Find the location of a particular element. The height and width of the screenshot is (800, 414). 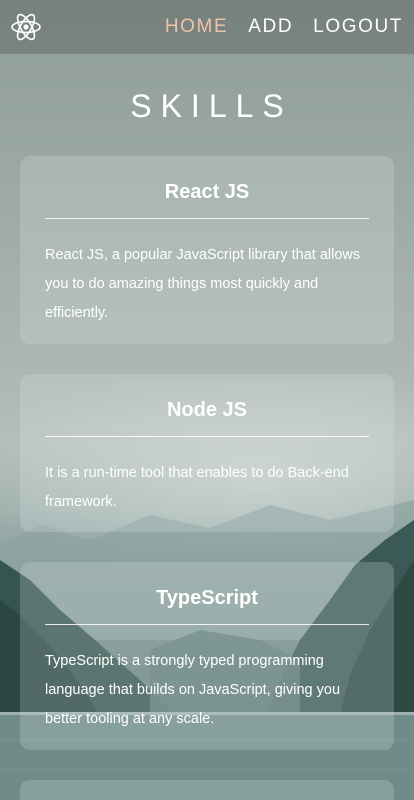

nav-links: HOME ADD LOGOUT is located at coordinates (284, 27).